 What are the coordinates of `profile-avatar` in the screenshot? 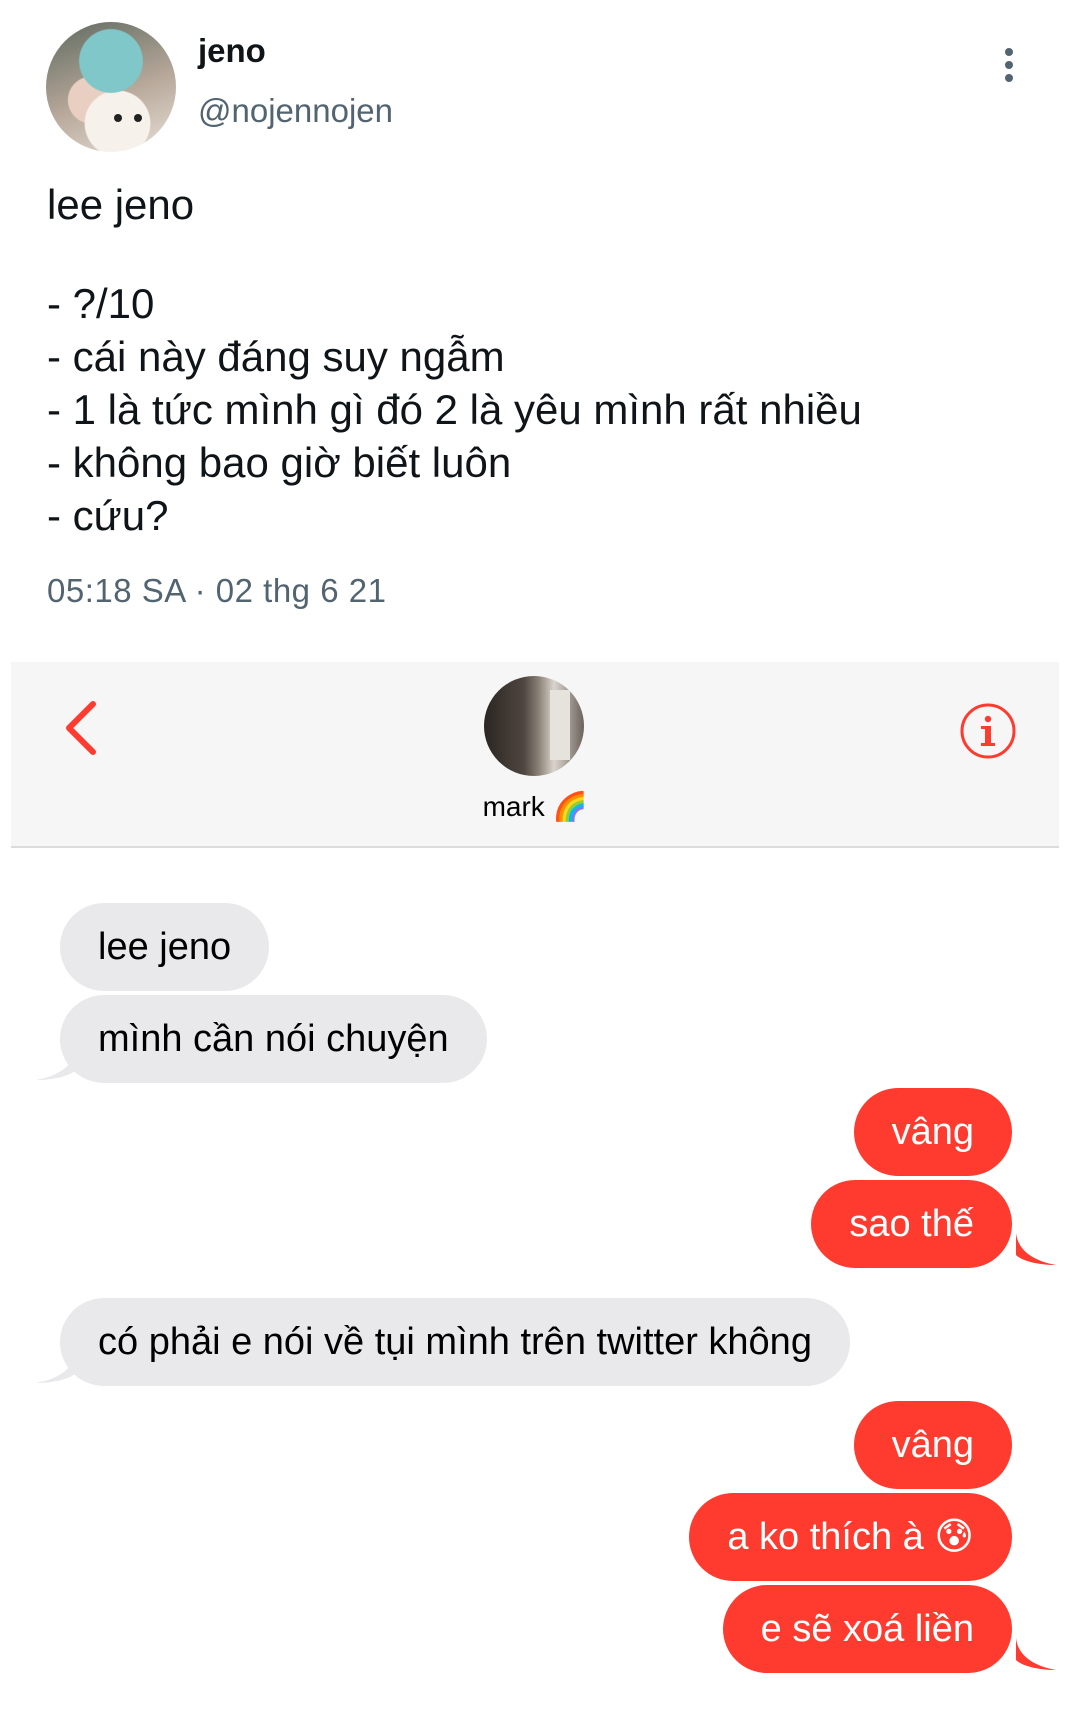 It's located at (111, 87).